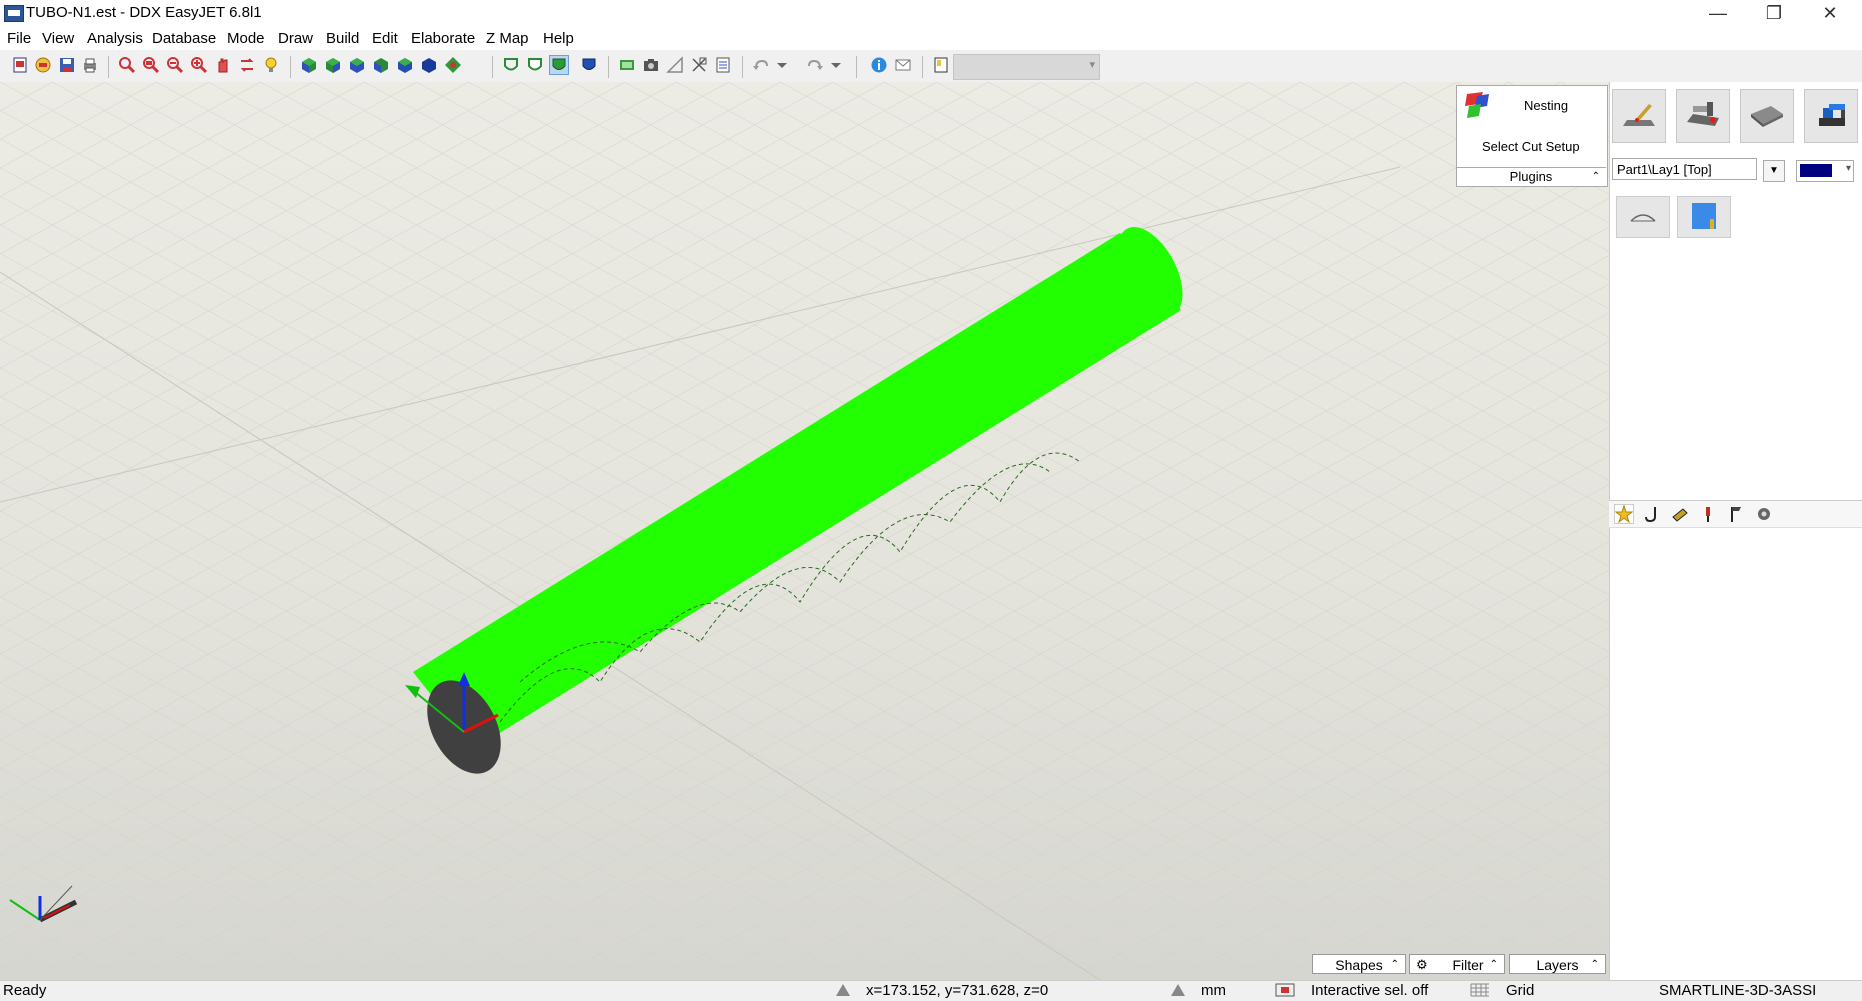 Image resolution: width=1862 pixels, height=1001 pixels. Describe the element at coordinates (1624, 514) in the screenshot. I see `favorites-icon` at that location.